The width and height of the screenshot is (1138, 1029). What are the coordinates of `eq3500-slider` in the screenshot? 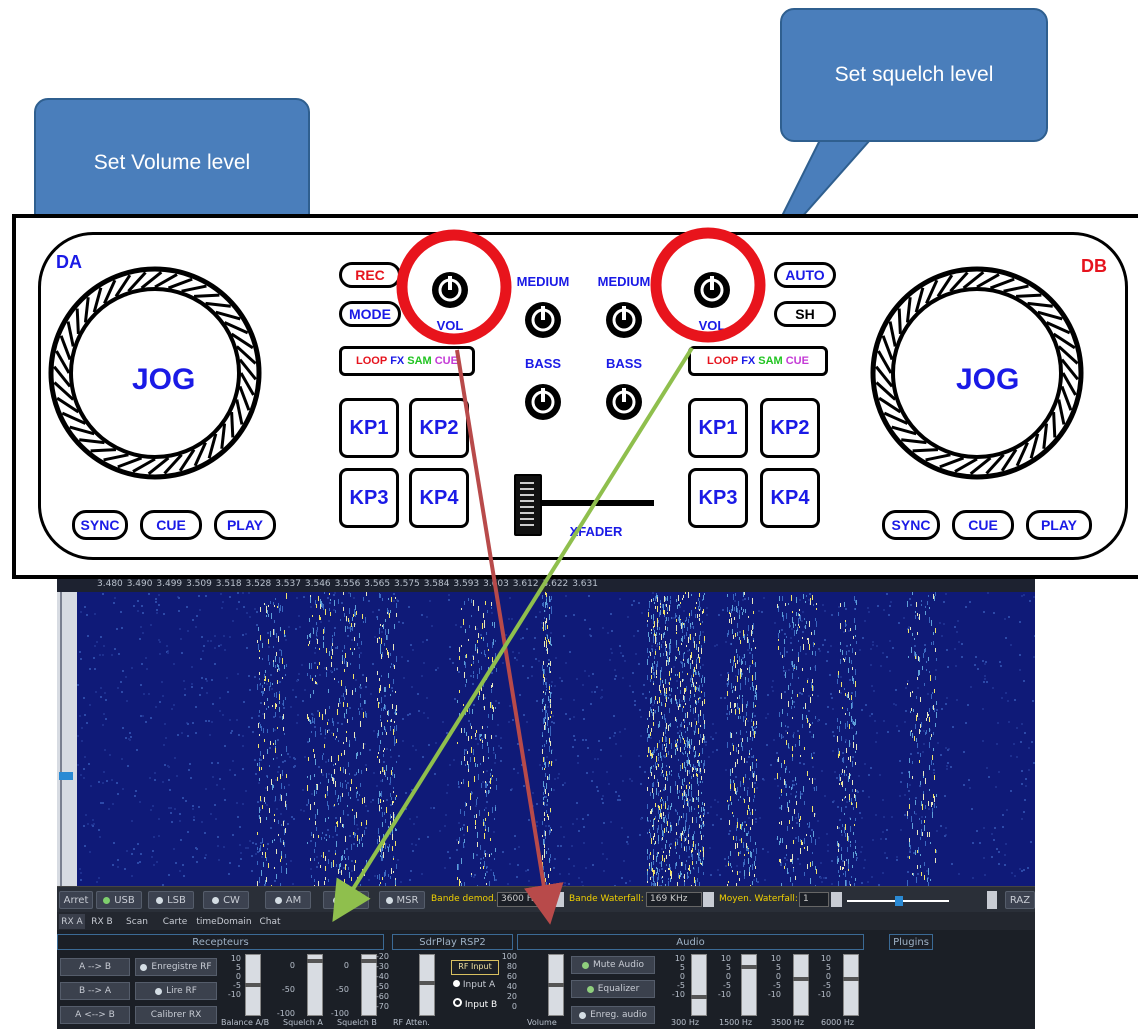 It's located at (801, 985).